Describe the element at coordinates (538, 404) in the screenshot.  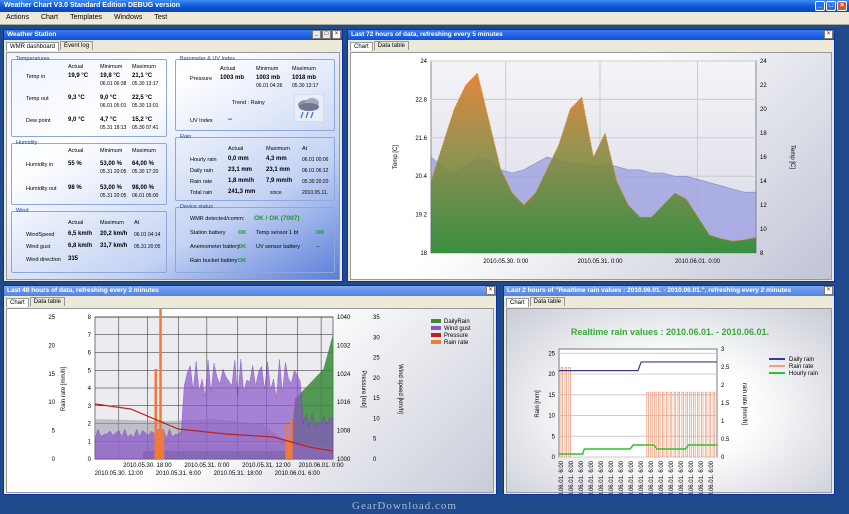
I see `y-axis-label: Rain [mm]` at that location.